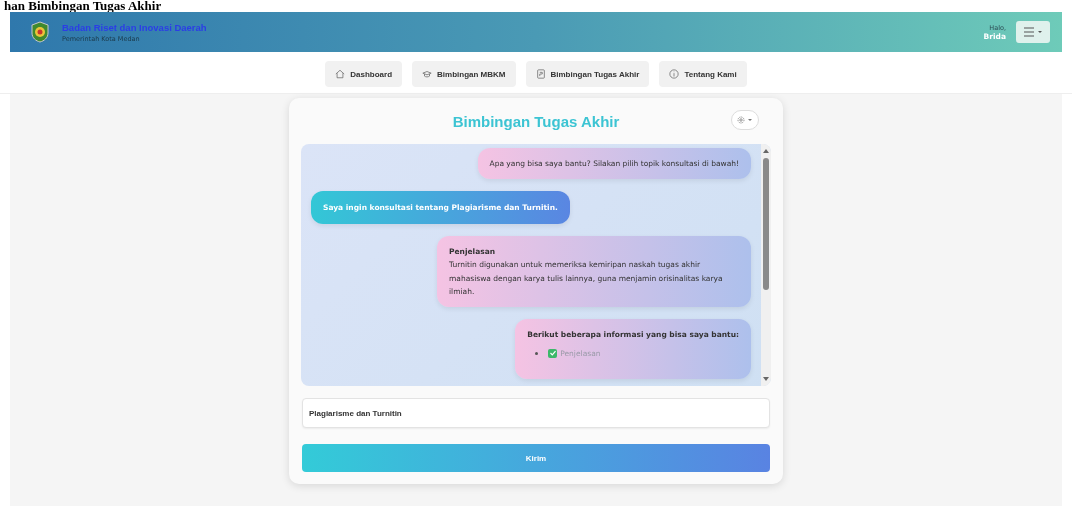 This screenshot has width=1072, height=506. What do you see at coordinates (536, 413) in the screenshot?
I see `message-input: Plagiarisme dan Turnitin` at bounding box center [536, 413].